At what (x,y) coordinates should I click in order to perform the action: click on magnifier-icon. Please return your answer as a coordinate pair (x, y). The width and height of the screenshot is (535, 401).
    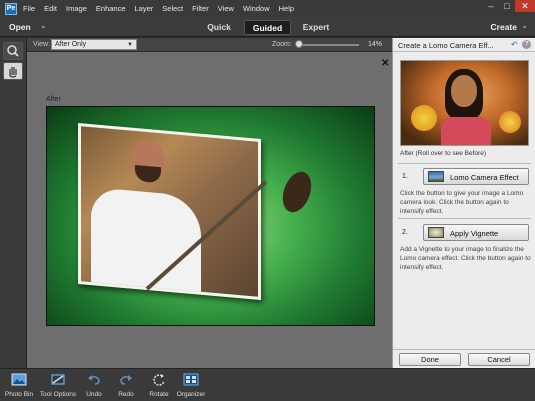
    Looking at the image, I should click on (13, 51).